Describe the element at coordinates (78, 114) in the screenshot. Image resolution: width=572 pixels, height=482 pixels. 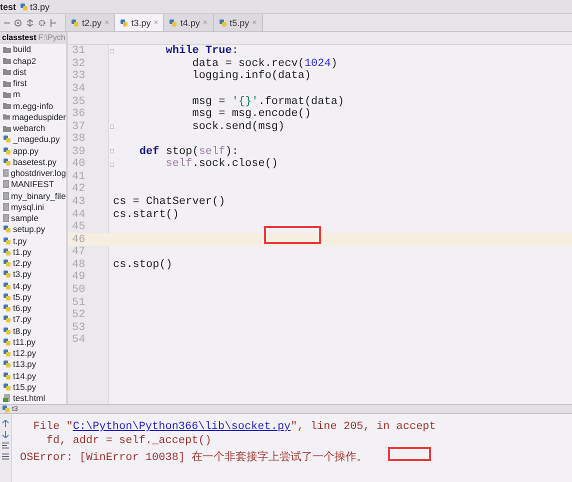
I see `line-number: 36` at that location.